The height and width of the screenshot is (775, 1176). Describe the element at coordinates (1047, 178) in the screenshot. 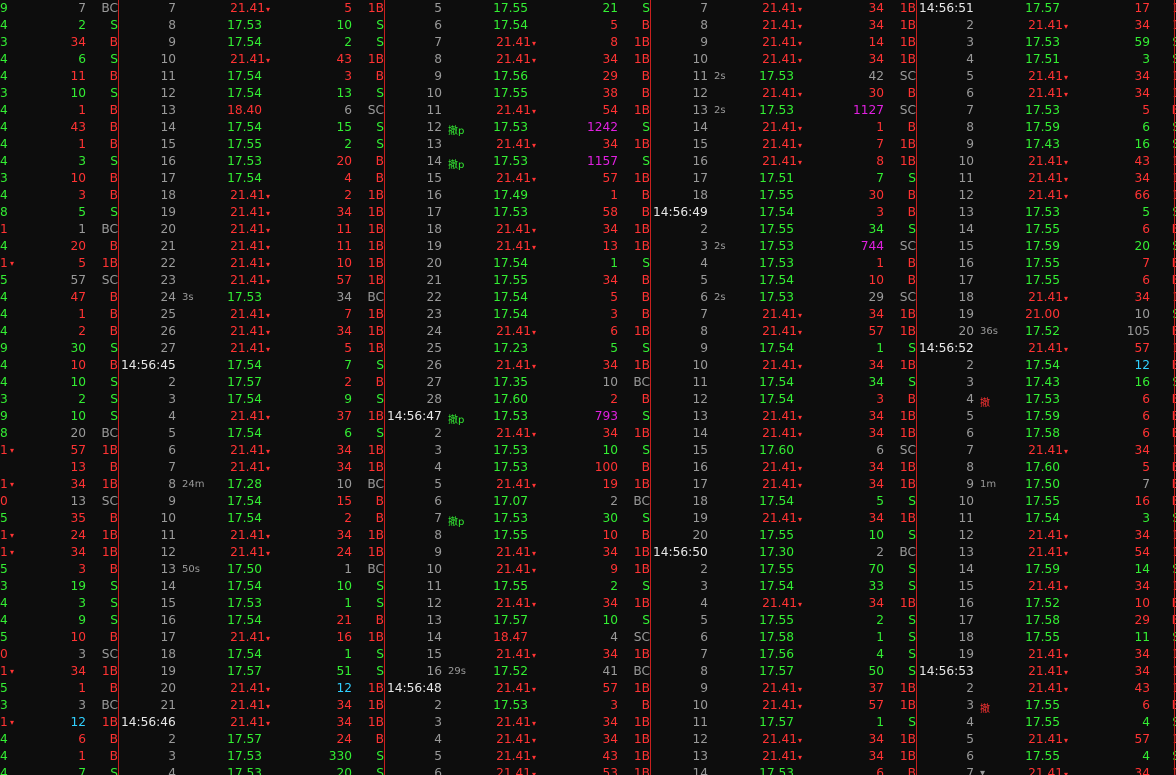

I see `tick-row: 11 21.41▾ 34 1` at that location.